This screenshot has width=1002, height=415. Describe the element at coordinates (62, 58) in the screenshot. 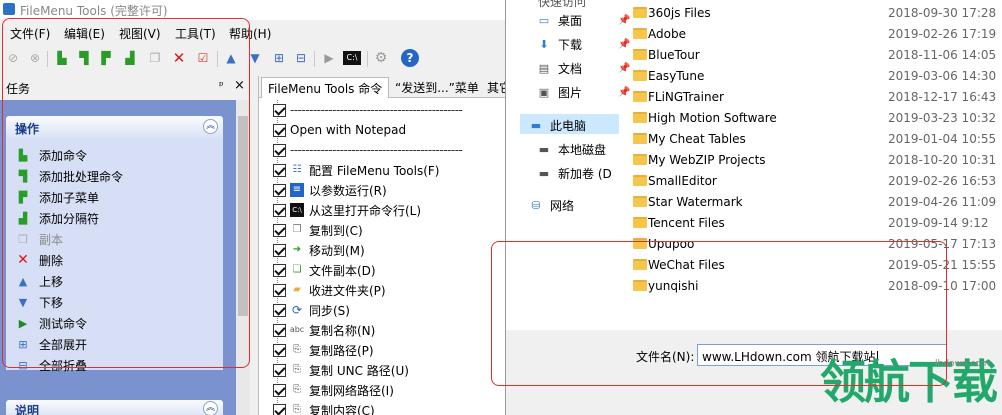

I see `add-command-icon: ▙` at that location.